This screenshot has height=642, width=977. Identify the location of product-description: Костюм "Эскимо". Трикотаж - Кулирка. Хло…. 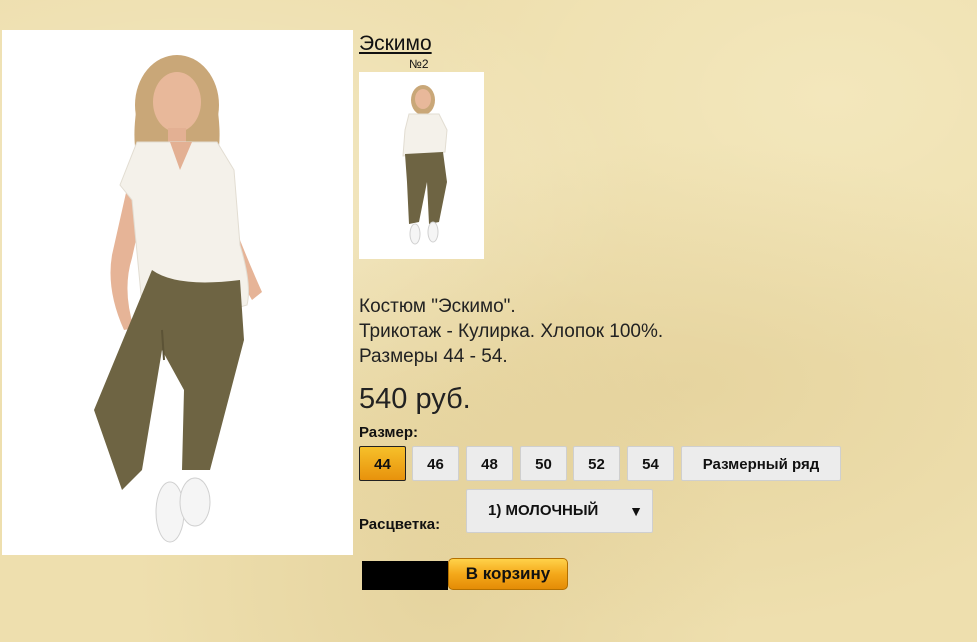
(511, 331).